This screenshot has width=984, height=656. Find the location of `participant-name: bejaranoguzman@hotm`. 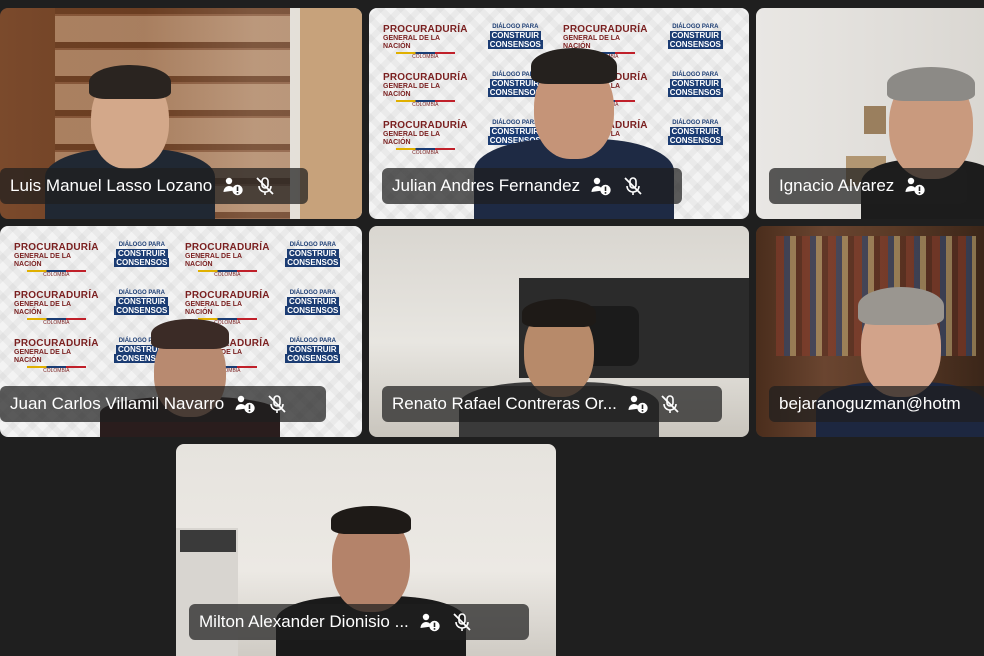

participant-name: bejaranoguzman@hotm is located at coordinates (870, 403).